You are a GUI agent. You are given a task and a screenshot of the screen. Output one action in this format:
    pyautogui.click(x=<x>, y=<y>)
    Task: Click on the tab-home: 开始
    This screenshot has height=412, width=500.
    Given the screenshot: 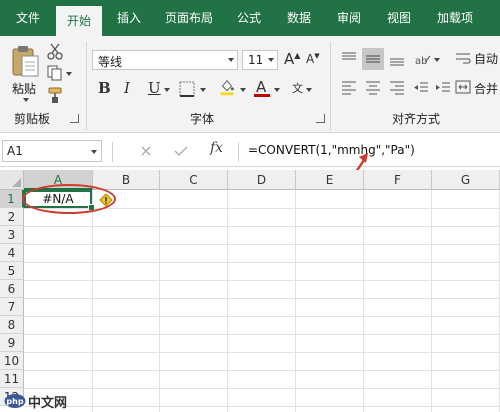 What is the action you would take?
    pyautogui.click(x=79, y=21)
    